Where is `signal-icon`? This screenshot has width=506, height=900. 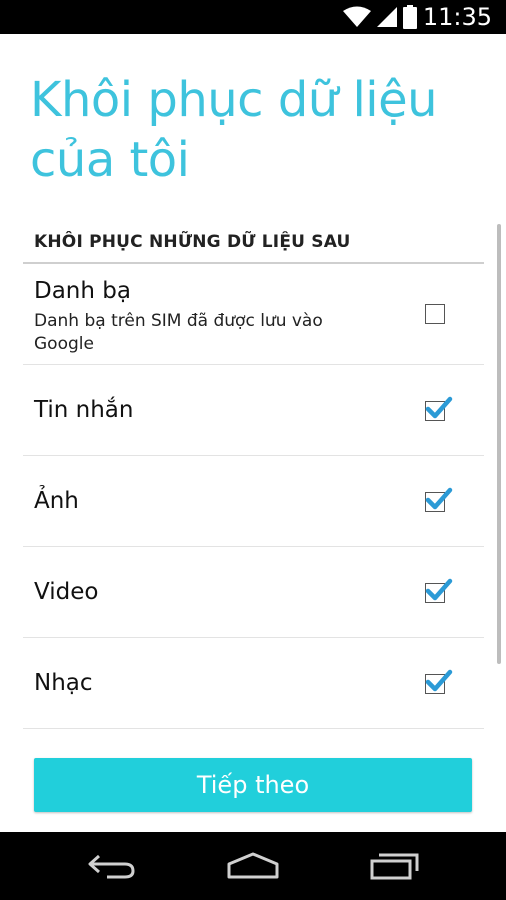 signal-icon is located at coordinates (386, 17).